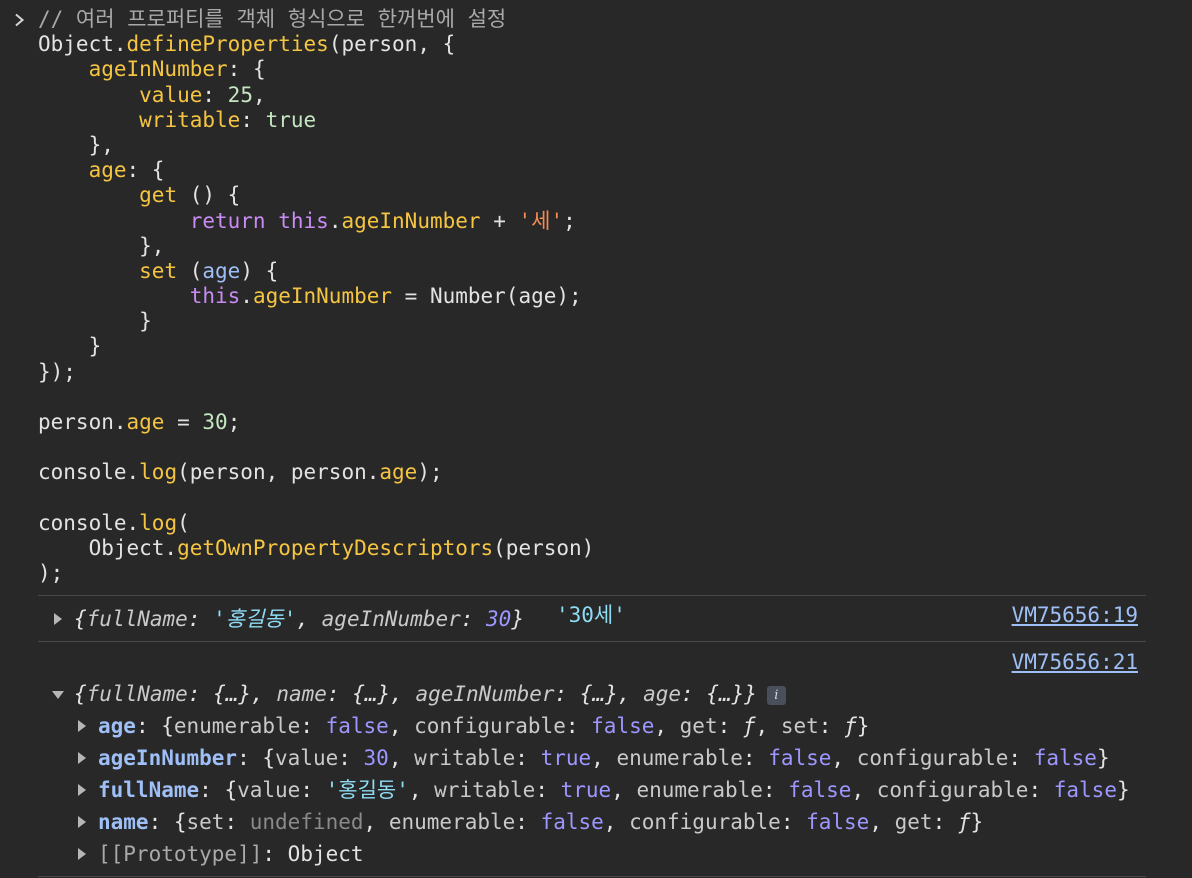 The image size is (1192, 878). What do you see at coordinates (566, 758) in the screenshot?
I see `property-token: true` at bounding box center [566, 758].